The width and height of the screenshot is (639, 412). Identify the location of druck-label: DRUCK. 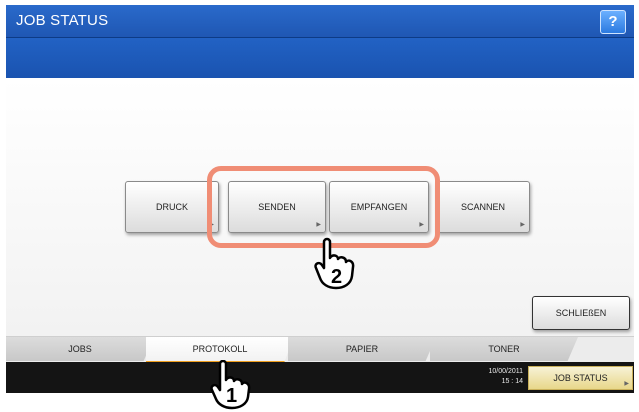
(171, 207).